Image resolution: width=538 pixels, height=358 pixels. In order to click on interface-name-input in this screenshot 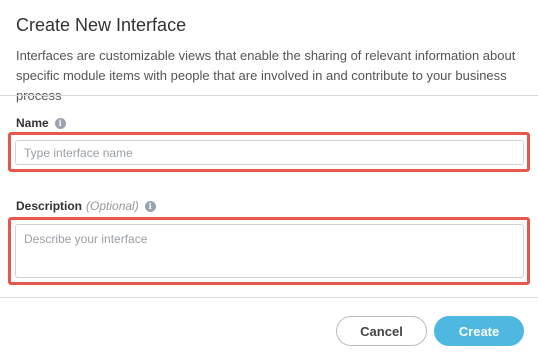, I will do `click(269, 152)`.